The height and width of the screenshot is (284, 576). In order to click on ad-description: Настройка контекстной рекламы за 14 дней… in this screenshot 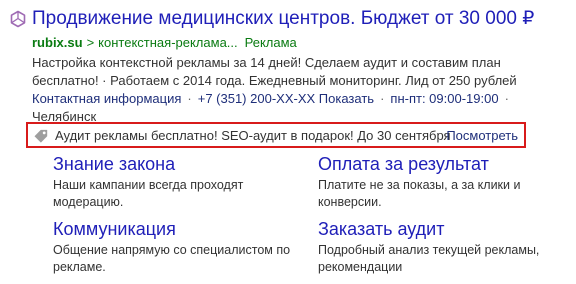, I will do `click(274, 71)`.